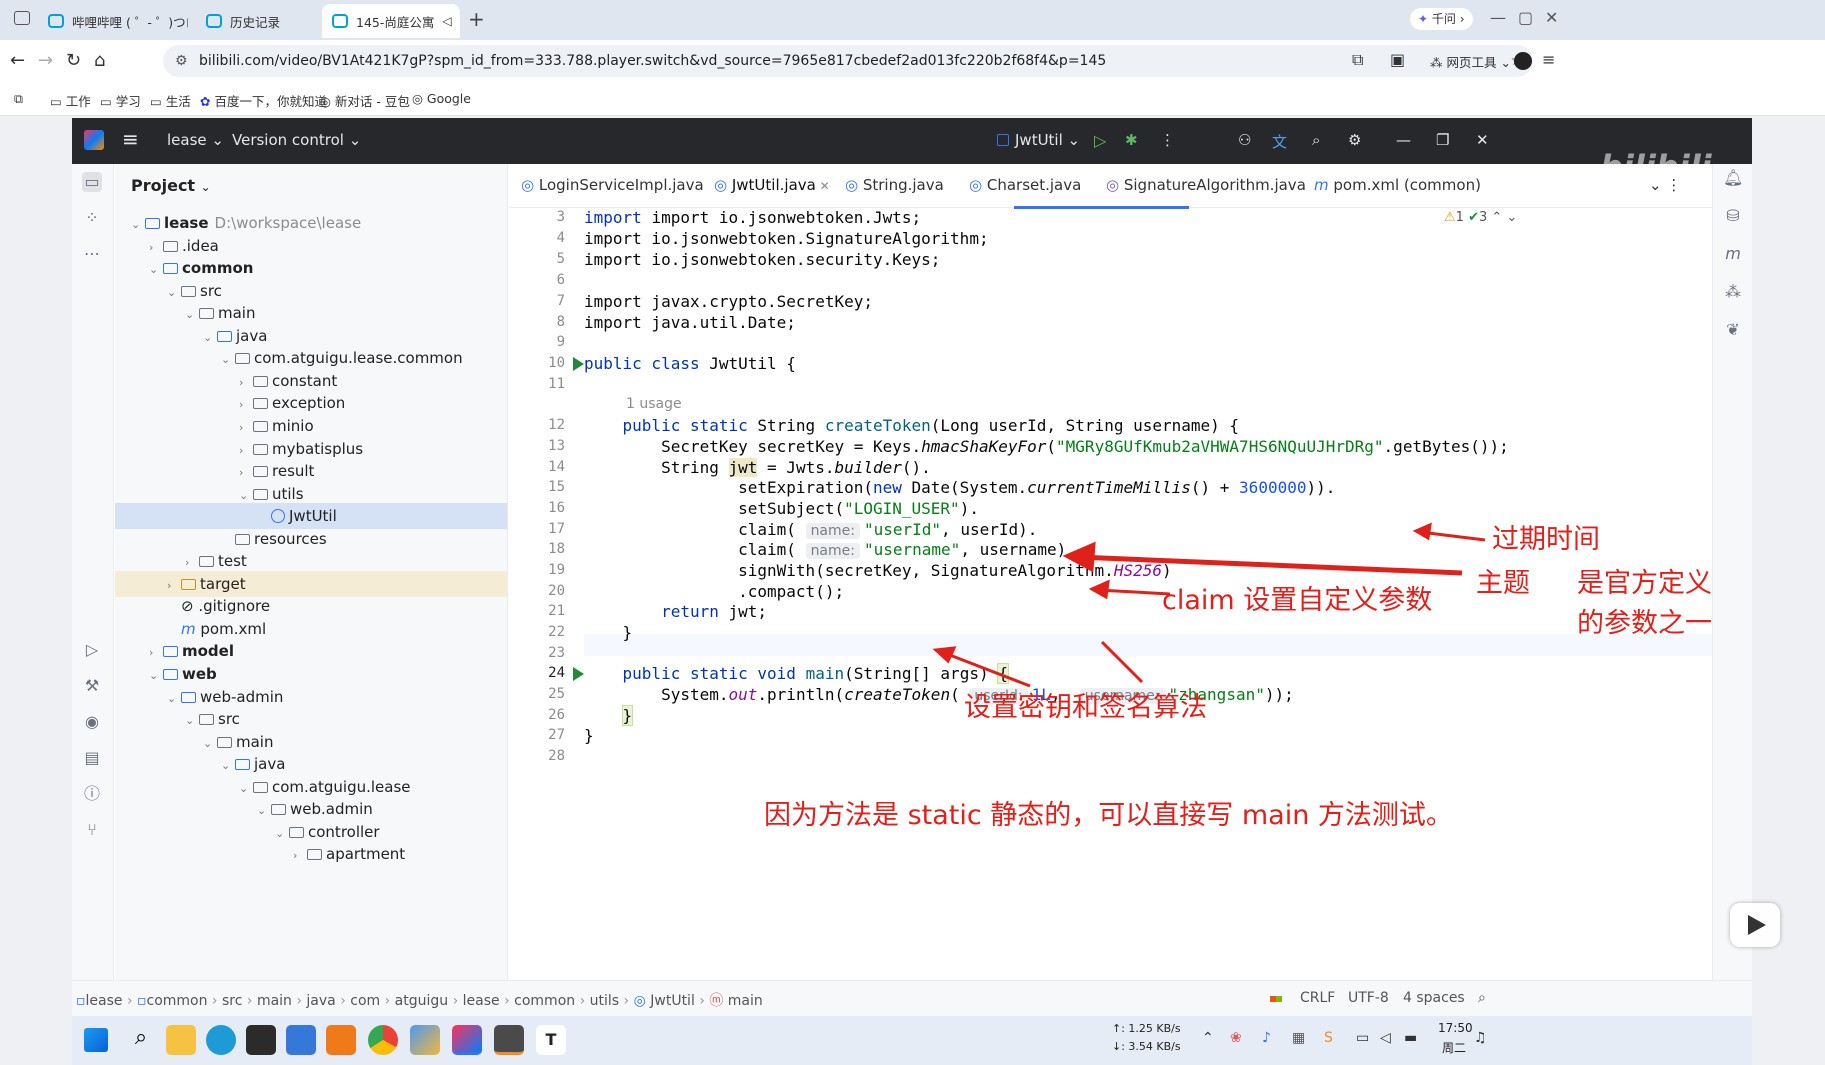  Describe the element at coordinates (604, 1001) in the screenshot. I see `breadcrumb-item: utils` at that location.